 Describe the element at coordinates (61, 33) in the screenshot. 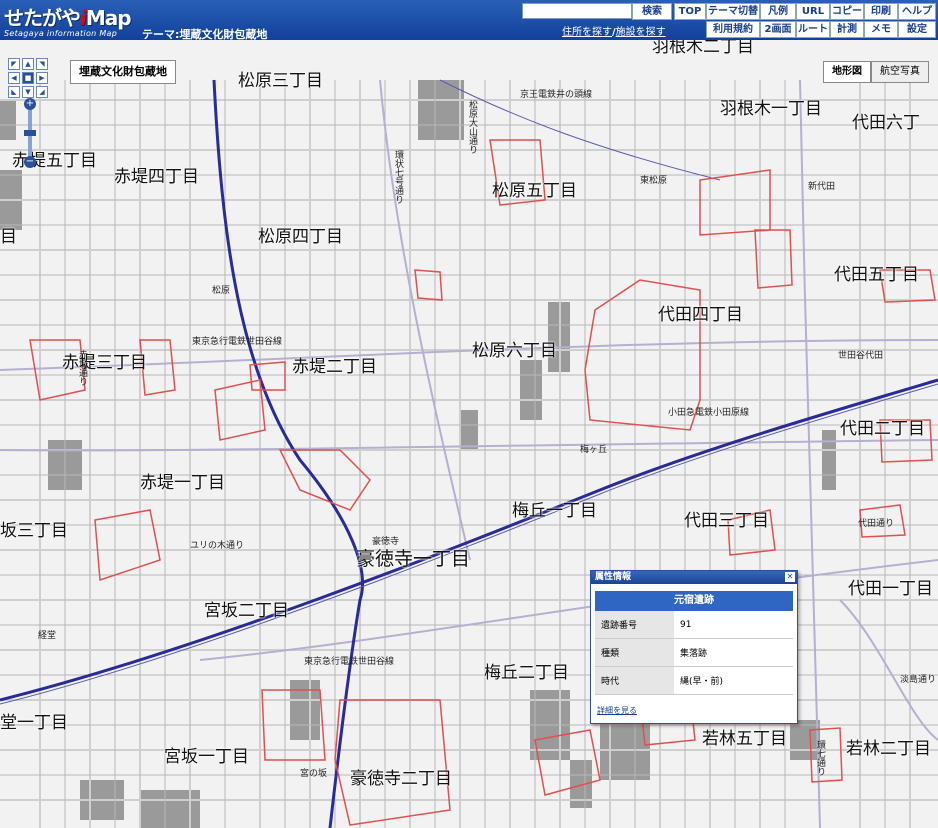

I see `logo-subtitle: Setagaya information Map` at that location.